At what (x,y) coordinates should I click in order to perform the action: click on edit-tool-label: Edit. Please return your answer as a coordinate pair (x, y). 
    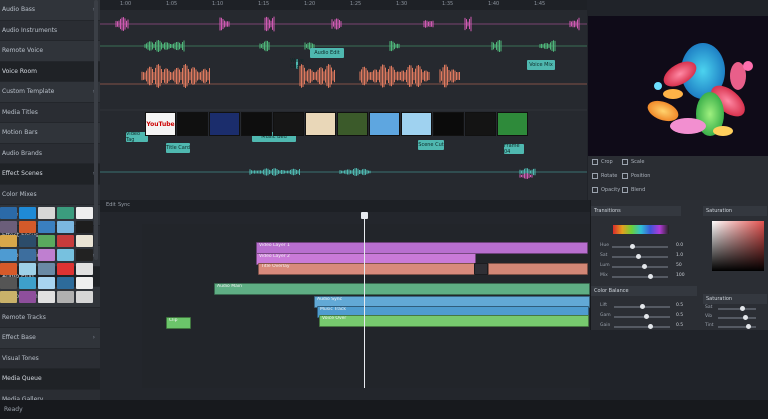
    Looking at the image, I should click on (111, 205).